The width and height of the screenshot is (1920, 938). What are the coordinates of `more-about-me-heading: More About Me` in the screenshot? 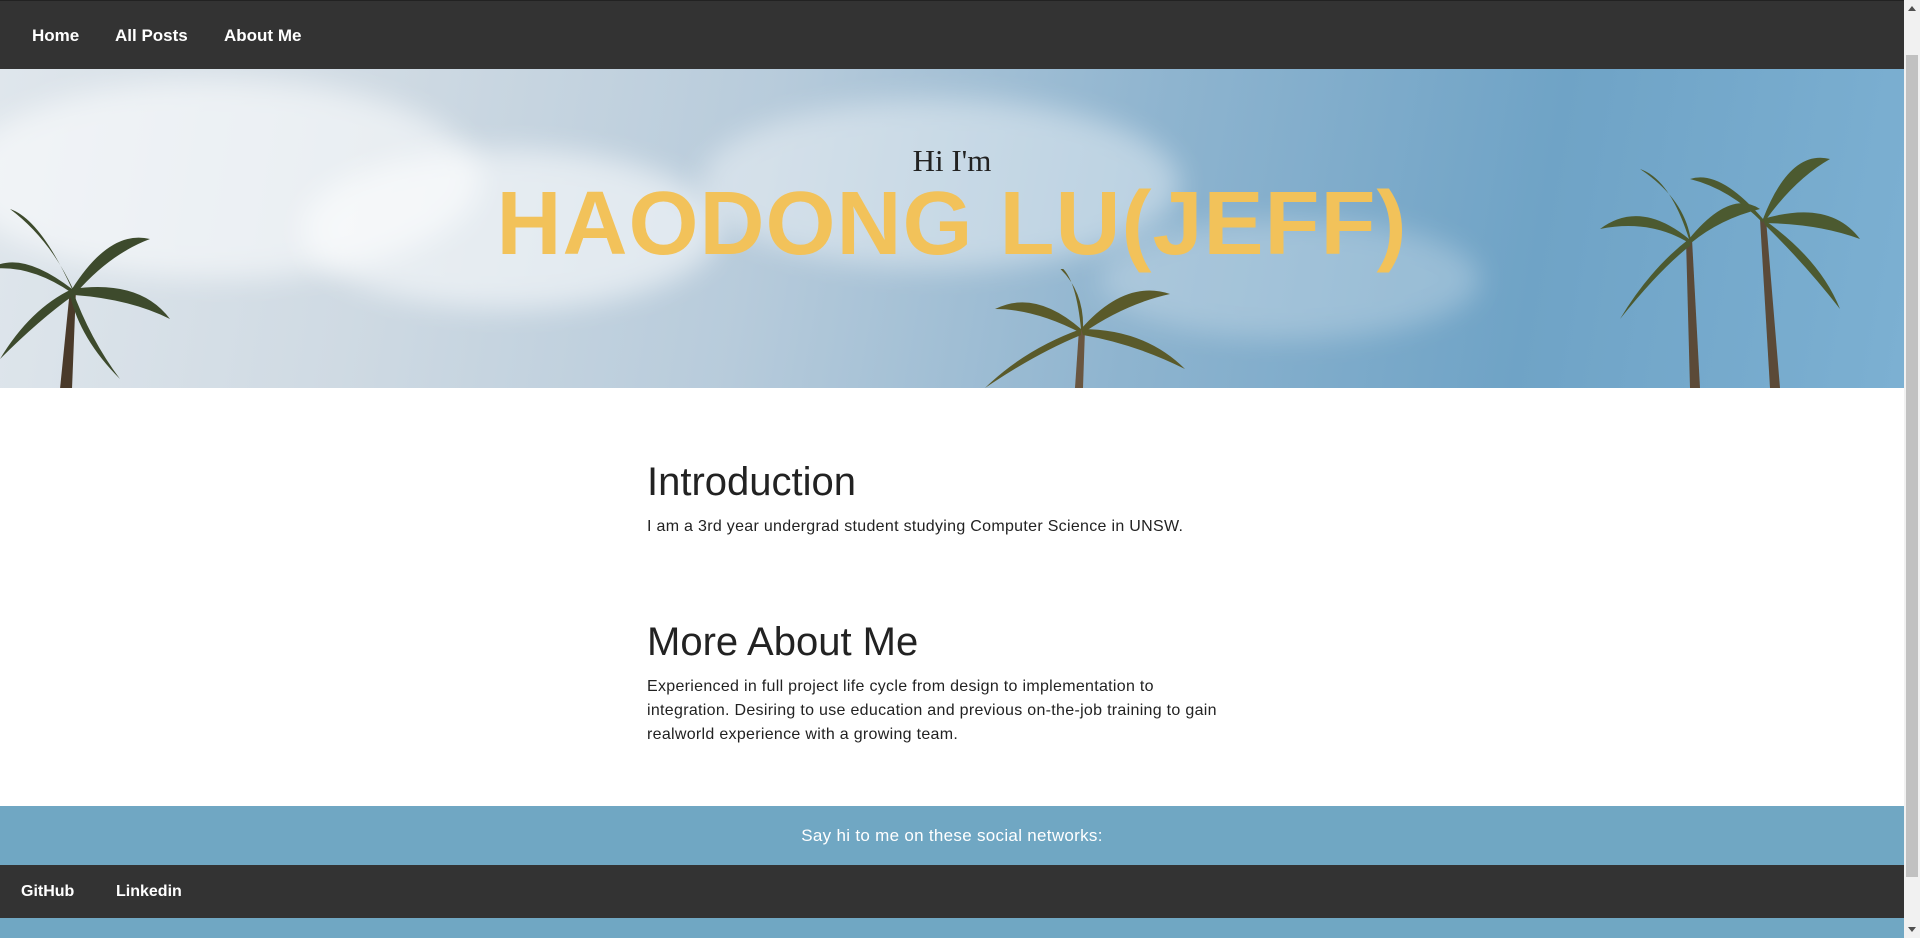 It's located at (783, 642).